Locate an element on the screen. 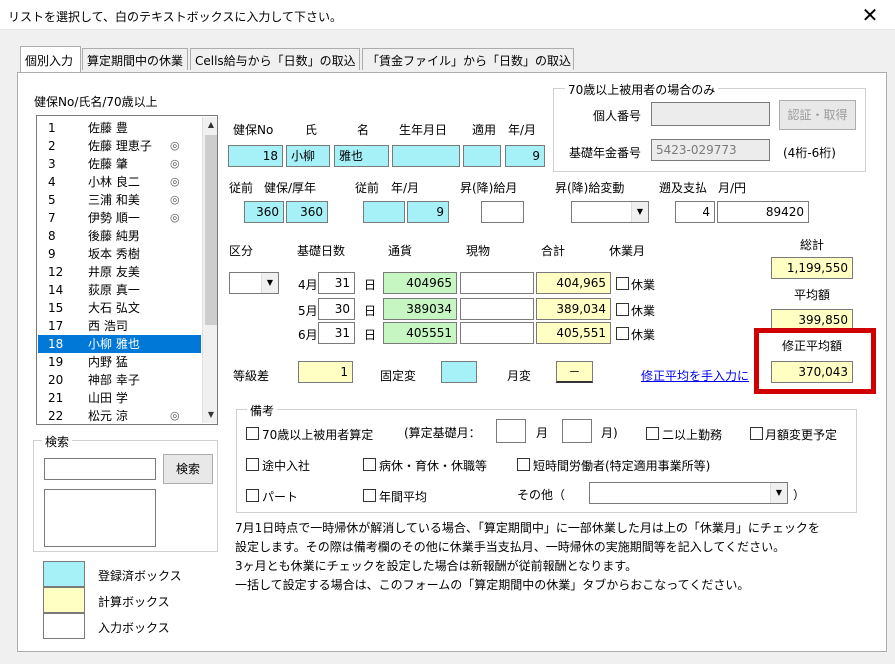  list-item: 12 井原 友美 is located at coordinates (119, 272).